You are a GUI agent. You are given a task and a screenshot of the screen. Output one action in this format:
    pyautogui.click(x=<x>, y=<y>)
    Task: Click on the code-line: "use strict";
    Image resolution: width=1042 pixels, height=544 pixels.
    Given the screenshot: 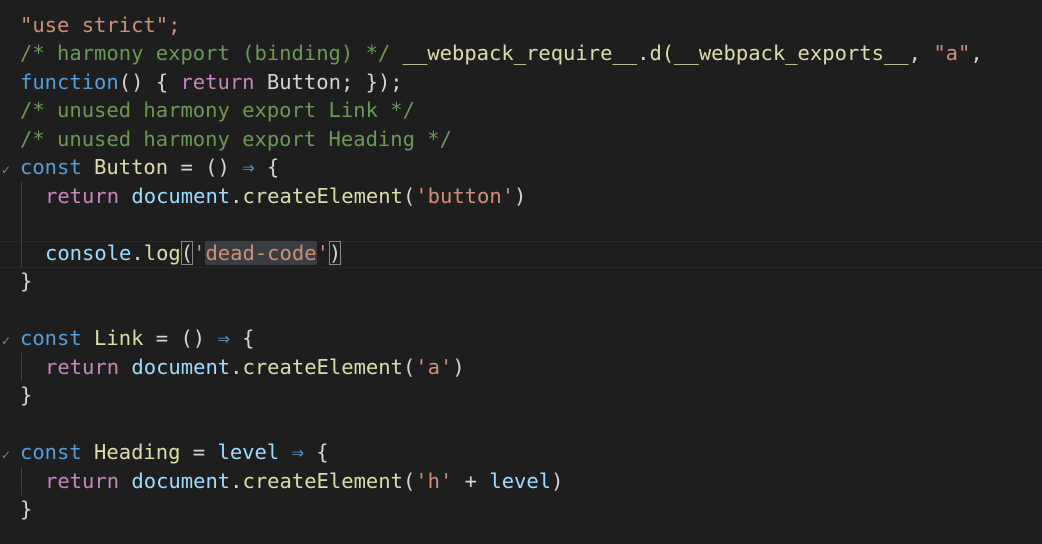 What is the action you would take?
    pyautogui.click(x=100, y=25)
    